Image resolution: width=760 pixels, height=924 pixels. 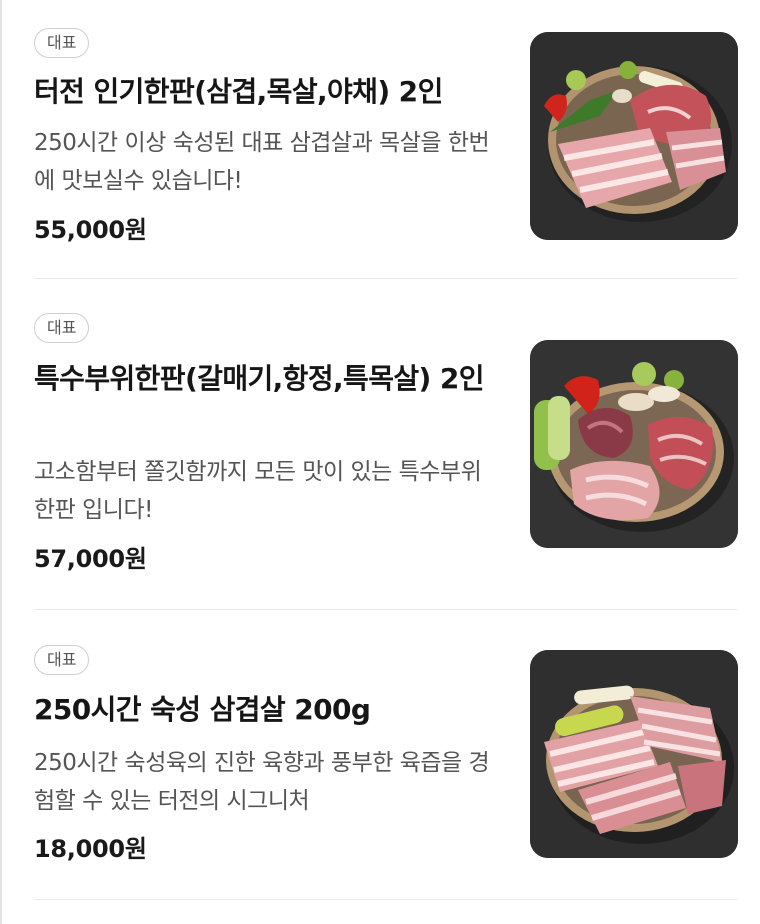 What do you see at coordinates (202, 709) in the screenshot?
I see `menu-item-title: 250시간 숙성 삼겹살 200g` at bounding box center [202, 709].